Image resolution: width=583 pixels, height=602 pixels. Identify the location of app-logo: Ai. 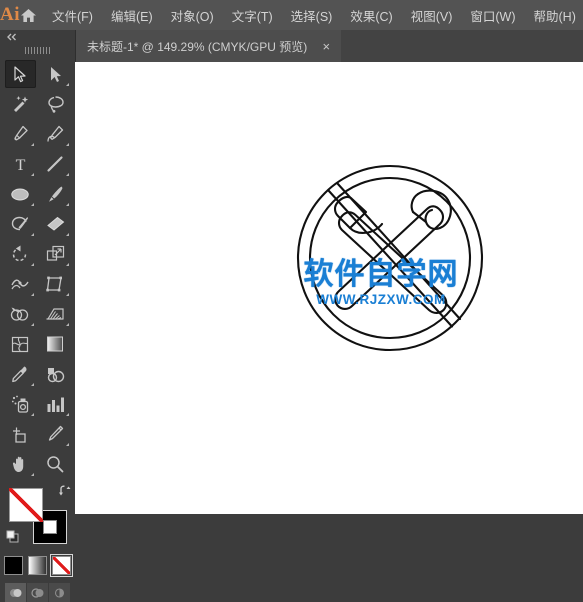
(10, 15).